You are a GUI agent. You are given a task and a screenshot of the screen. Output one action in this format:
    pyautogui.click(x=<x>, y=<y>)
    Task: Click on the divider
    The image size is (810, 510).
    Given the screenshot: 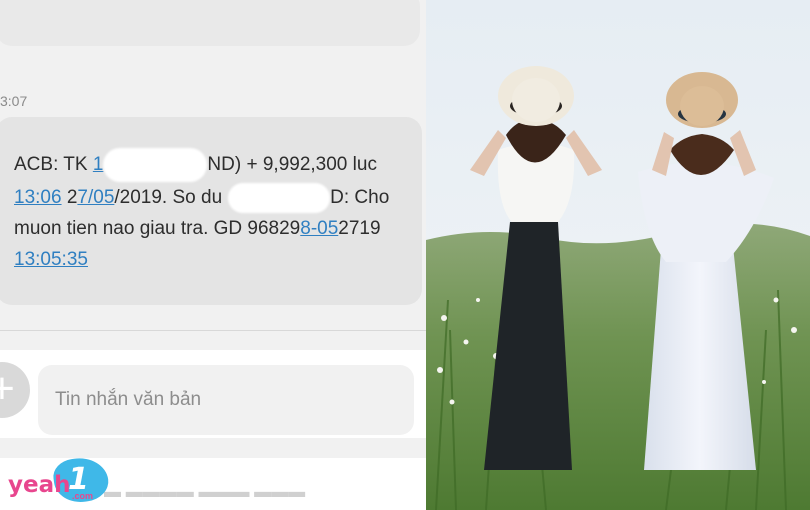 What is the action you would take?
    pyautogui.click(x=213, y=330)
    